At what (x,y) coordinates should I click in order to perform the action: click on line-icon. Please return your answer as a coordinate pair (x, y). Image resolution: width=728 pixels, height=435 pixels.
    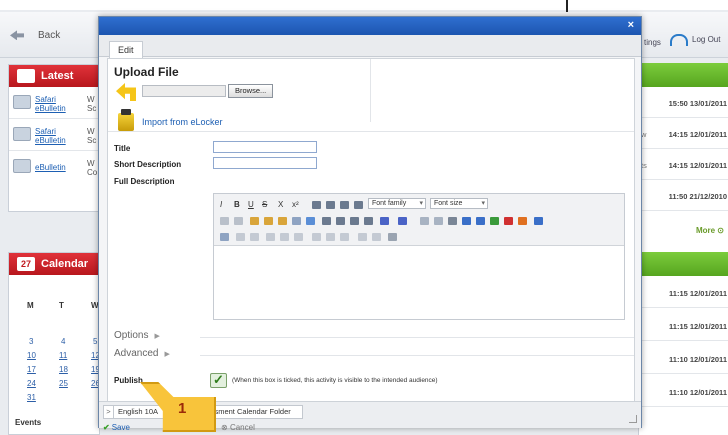
    Looking at the image, I should click on (392, 237).